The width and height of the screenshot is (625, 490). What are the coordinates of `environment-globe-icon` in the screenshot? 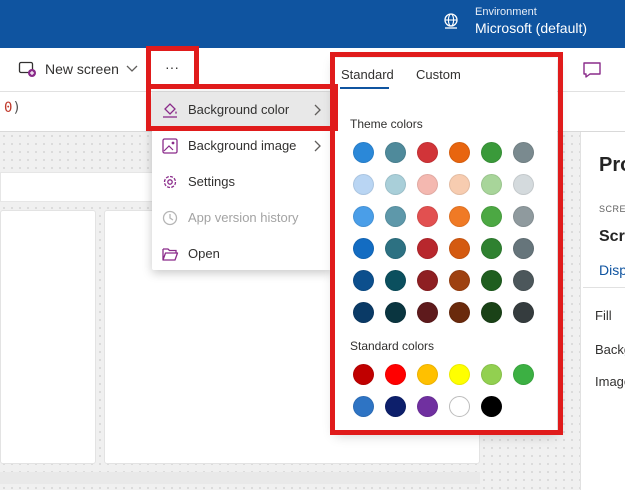 It's located at (451, 21).